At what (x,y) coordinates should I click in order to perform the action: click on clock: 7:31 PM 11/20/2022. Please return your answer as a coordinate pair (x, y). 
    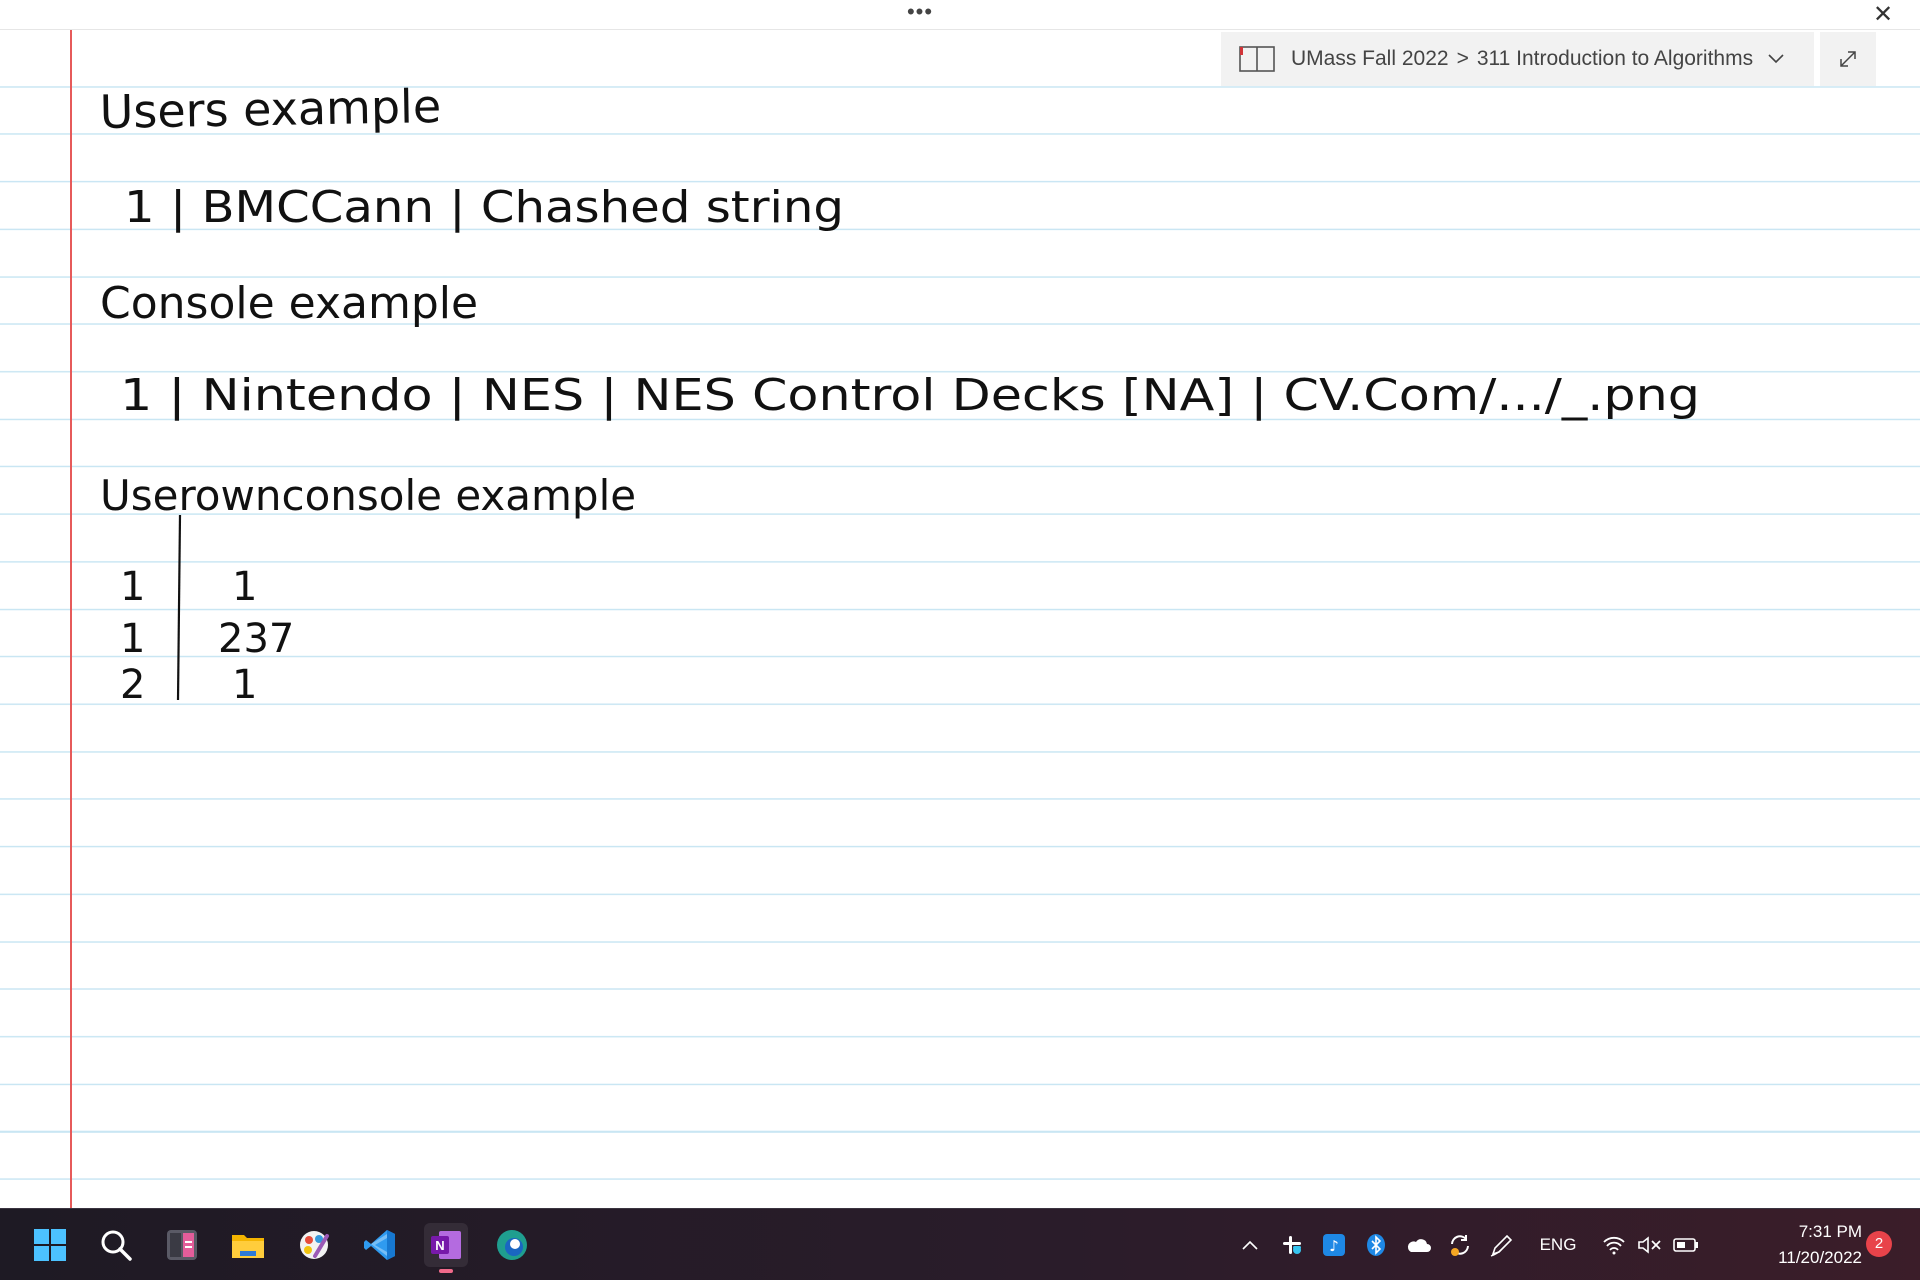
    Looking at the image, I should click on (1802, 1245).